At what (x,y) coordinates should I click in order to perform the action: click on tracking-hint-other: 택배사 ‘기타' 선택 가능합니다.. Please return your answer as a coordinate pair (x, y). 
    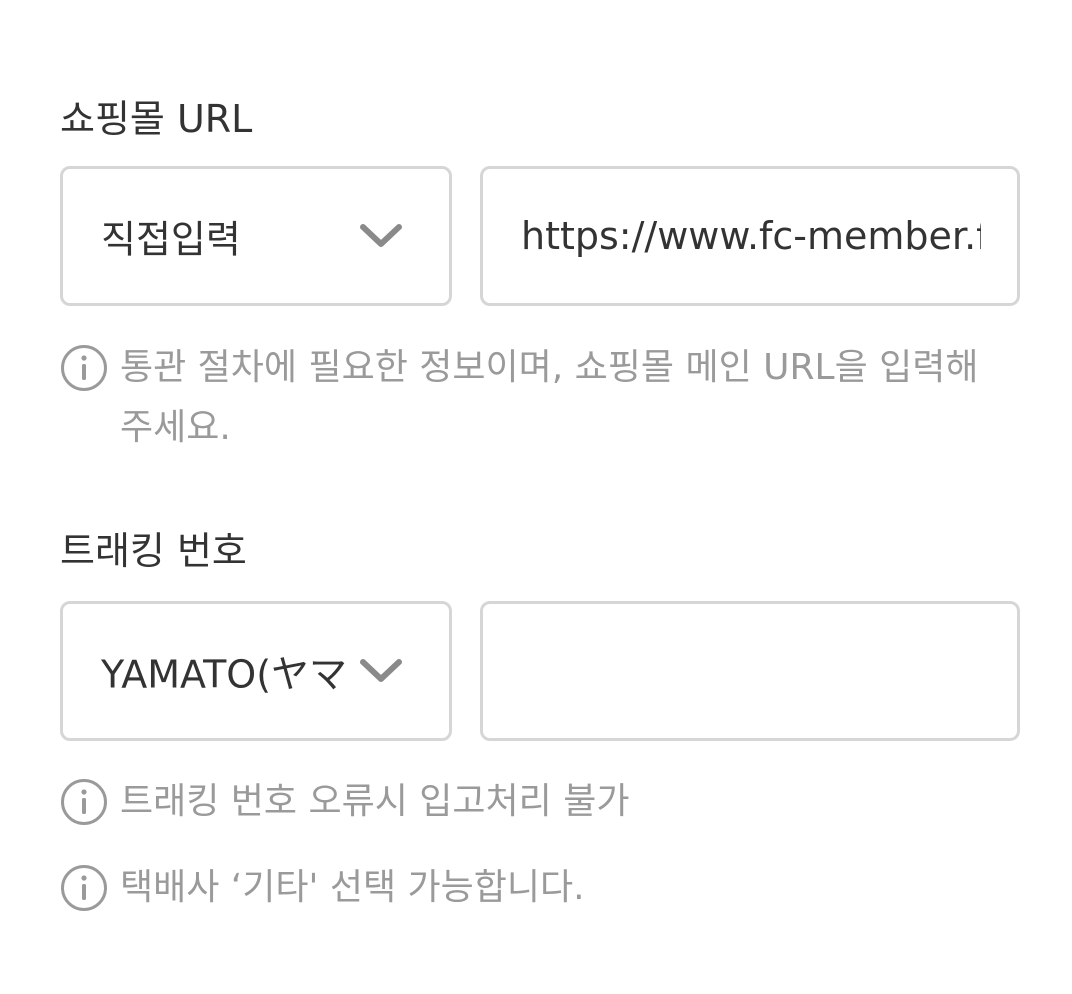
    Looking at the image, I should click on (540, 888).